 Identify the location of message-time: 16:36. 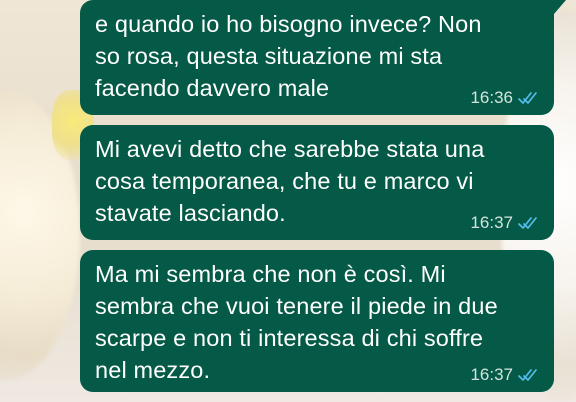
(491, 97).